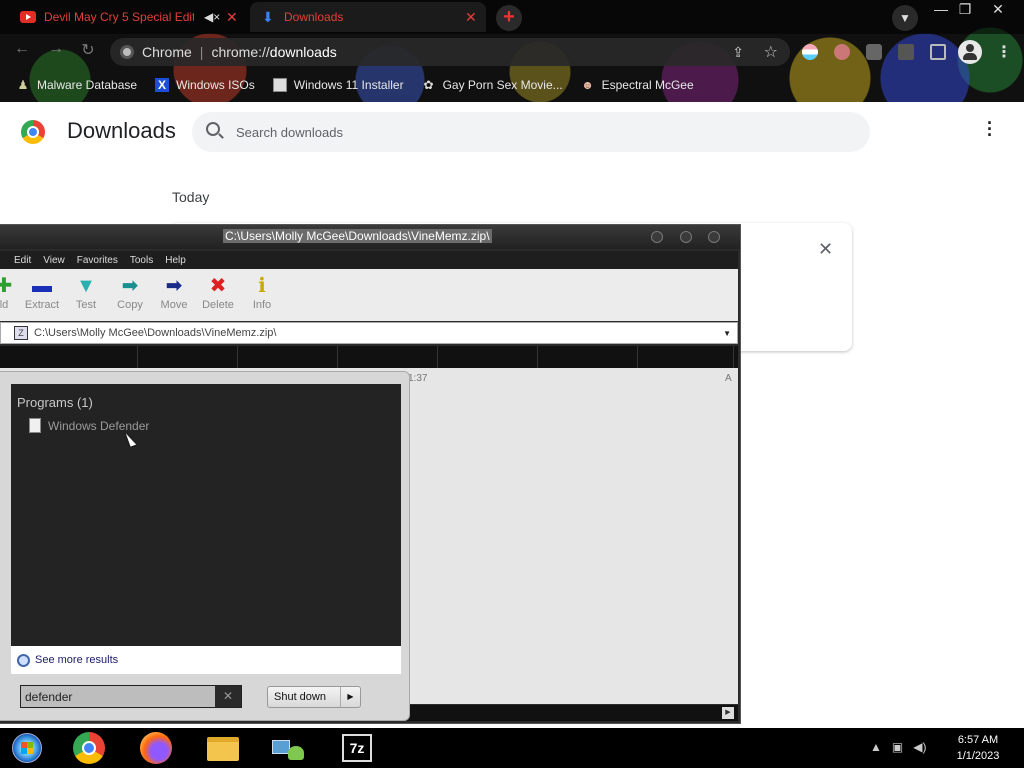 This screenshot has width=1024, height=768. I want to click on firefox-icon, so click(156, 748).